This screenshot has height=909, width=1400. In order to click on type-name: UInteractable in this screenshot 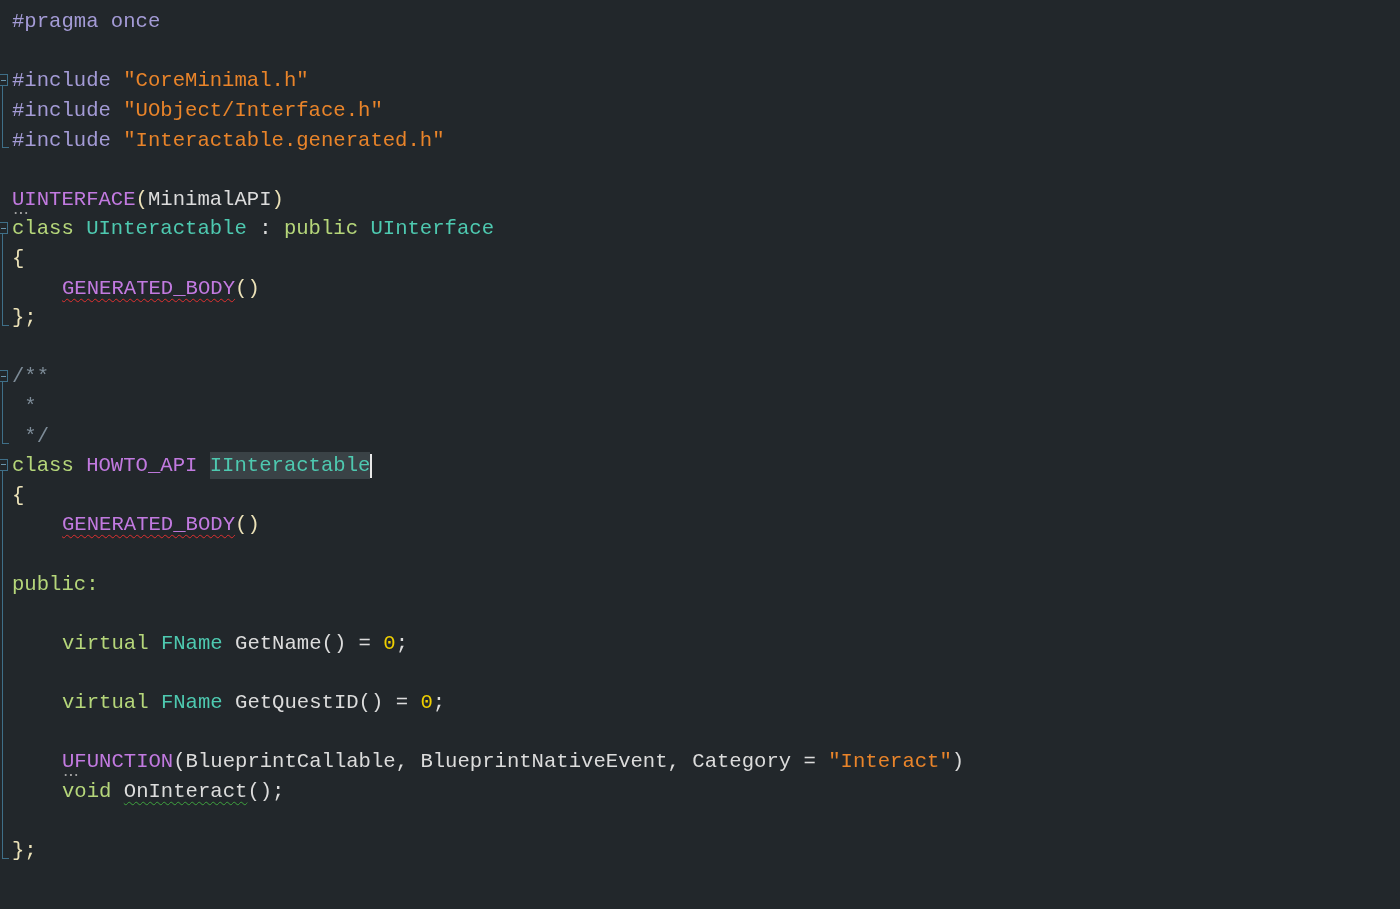, I will do `click(166, 229)`.